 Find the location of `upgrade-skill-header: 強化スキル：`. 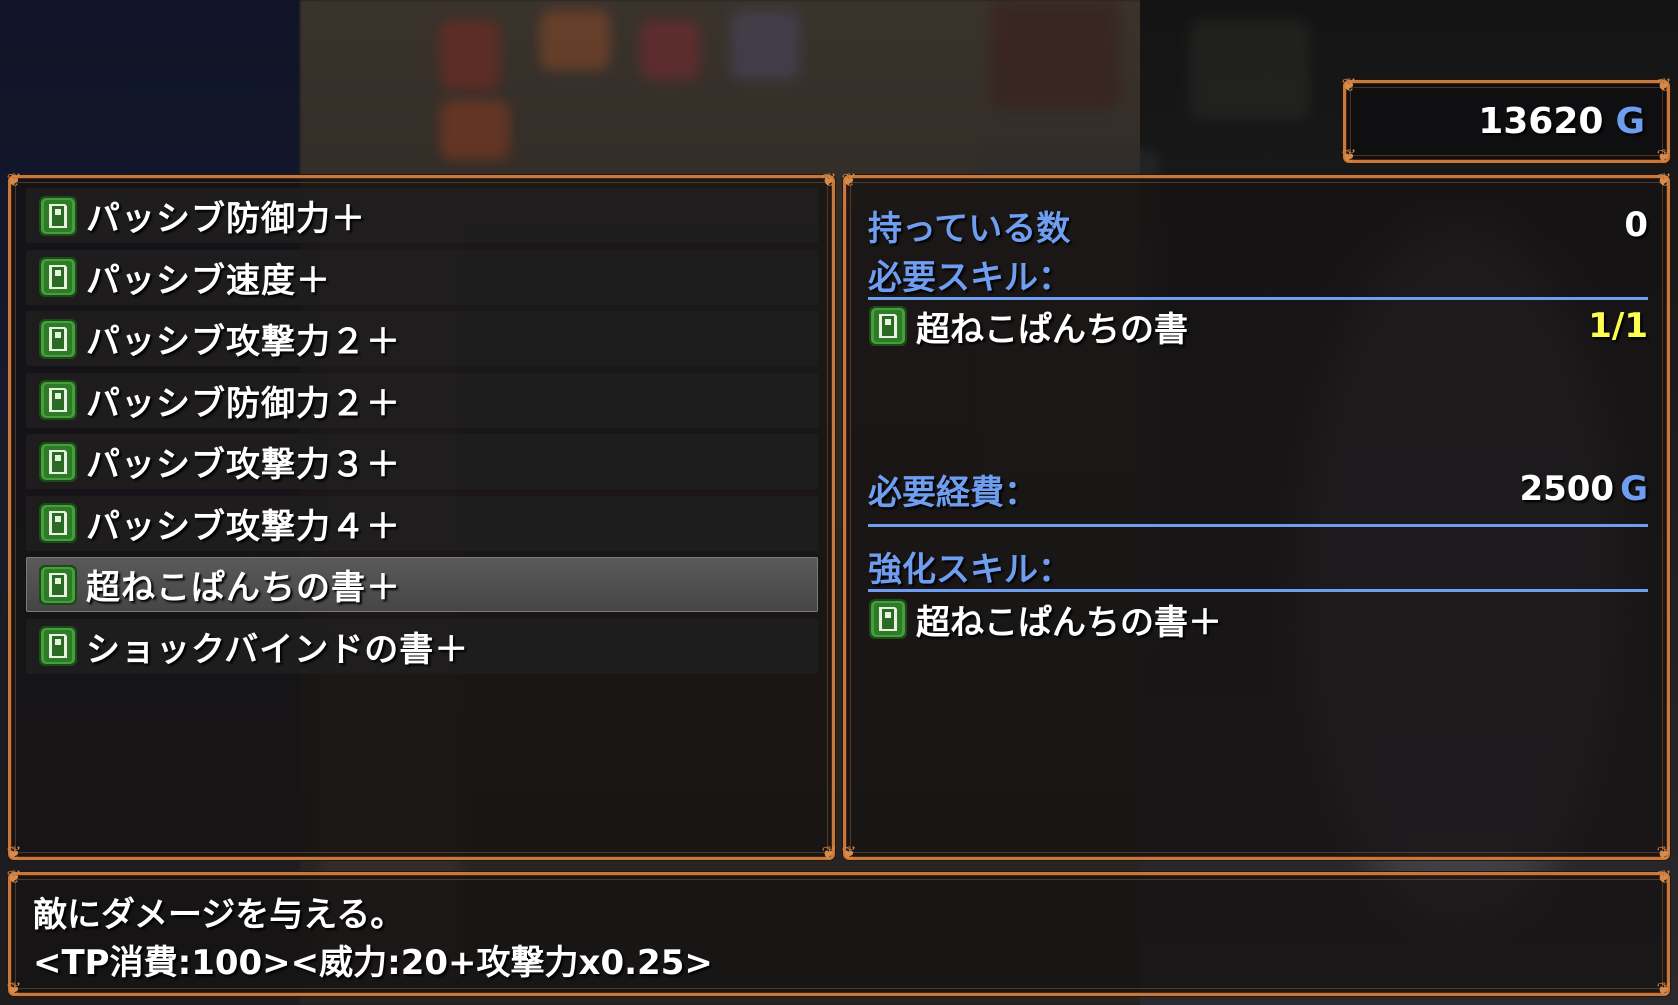

upgrade-skill-header: 強化スキル： is located at coordinates (1258, 566).